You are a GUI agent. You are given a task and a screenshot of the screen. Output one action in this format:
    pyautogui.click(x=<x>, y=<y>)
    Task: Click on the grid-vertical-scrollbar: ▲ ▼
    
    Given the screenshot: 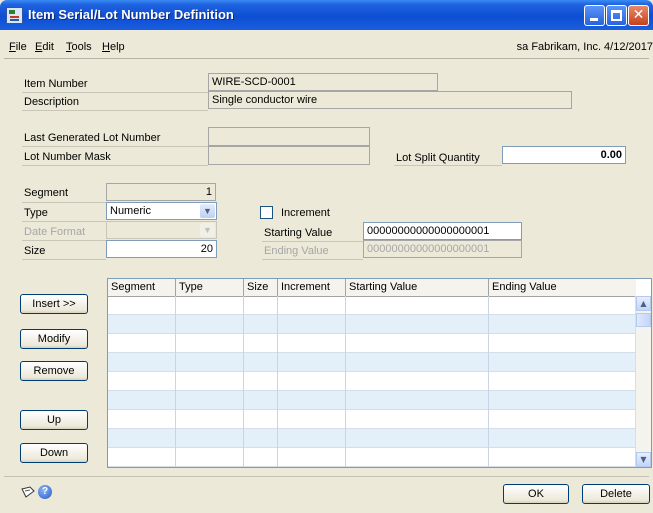 What is the action you would take?
    pyautogui.click(x=643, y=381)
    